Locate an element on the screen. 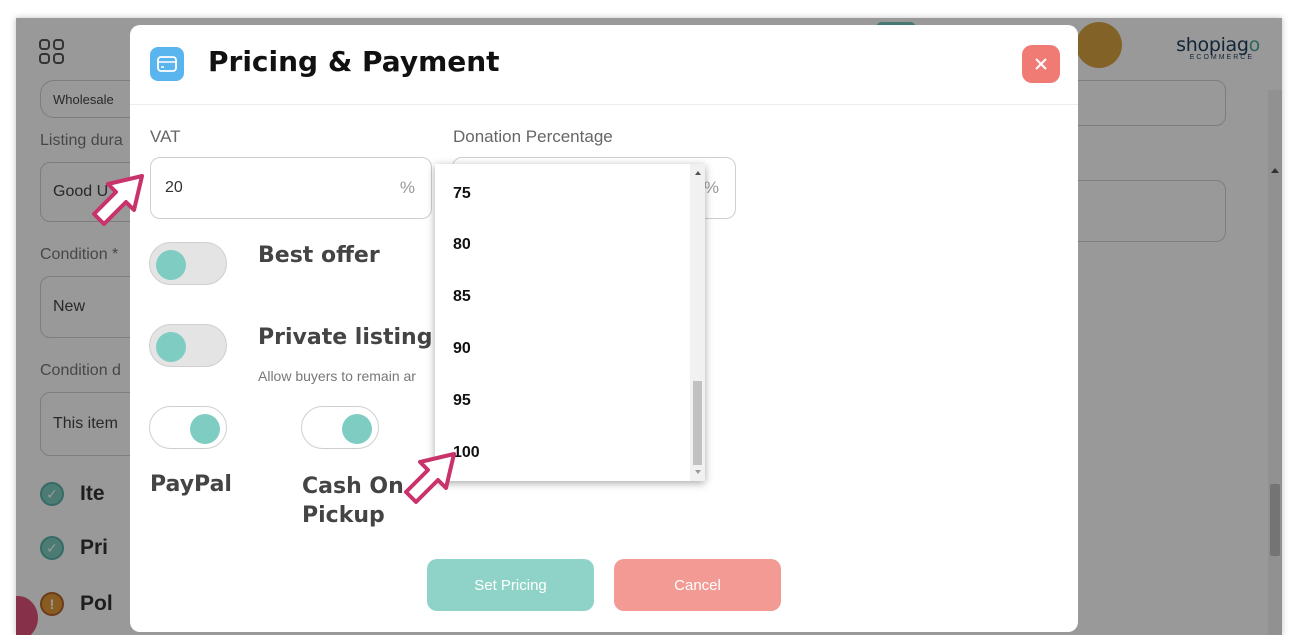  close-icon is located at coordinates (1041, 64).